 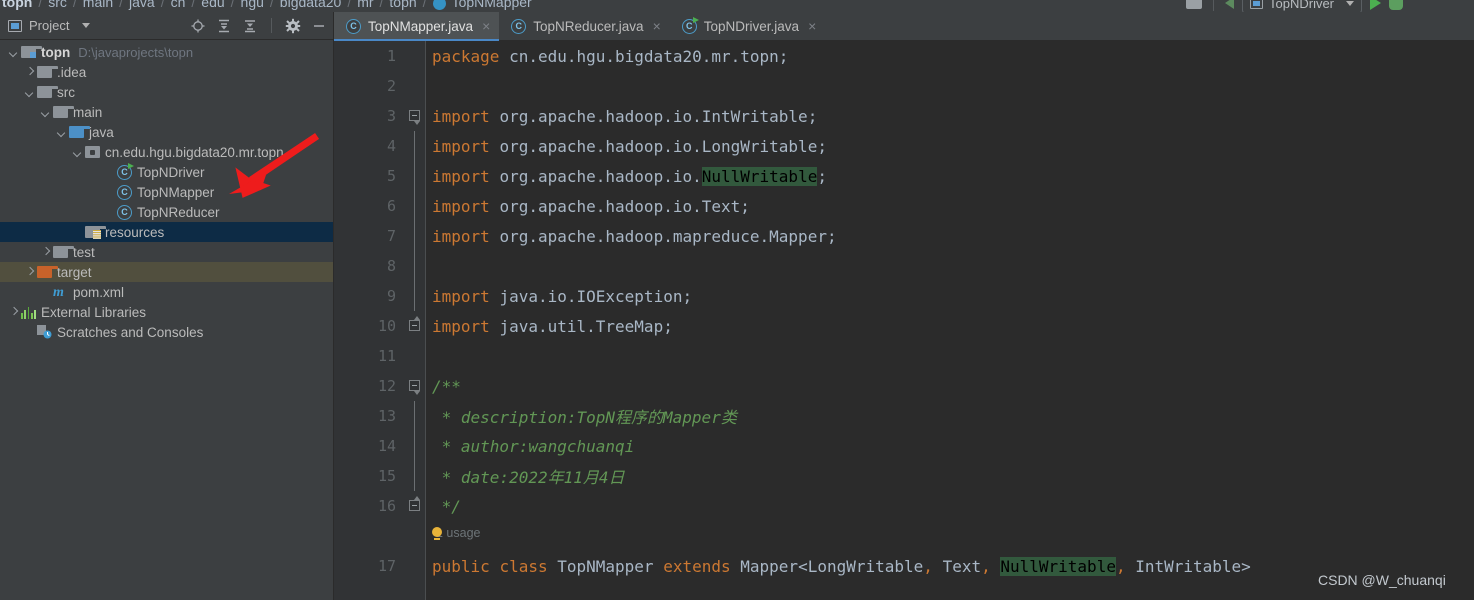 What do you see at coordinates (904, 86) in the screenshot?
I see `code-line: 2` at bounding box center [904, 86].